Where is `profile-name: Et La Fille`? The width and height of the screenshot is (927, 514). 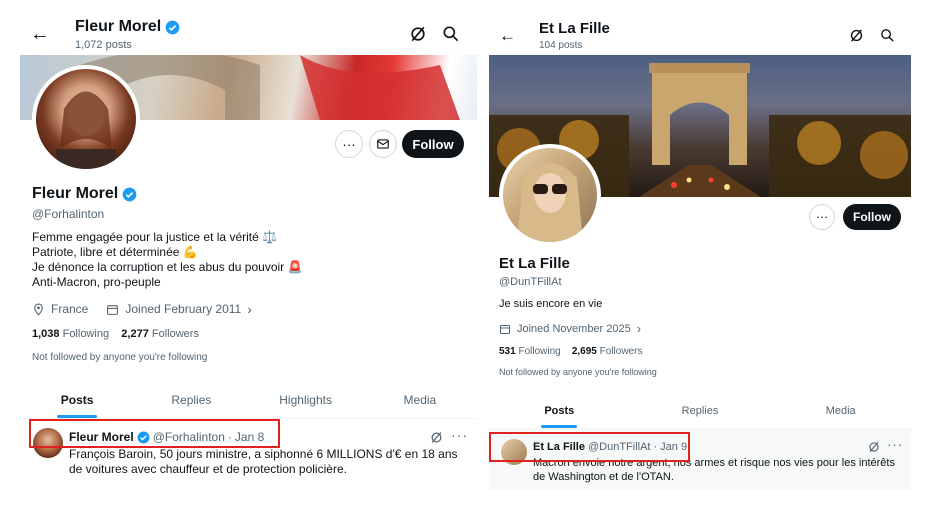 profile-name: Et La Fille is located at coordinates (534, 263).